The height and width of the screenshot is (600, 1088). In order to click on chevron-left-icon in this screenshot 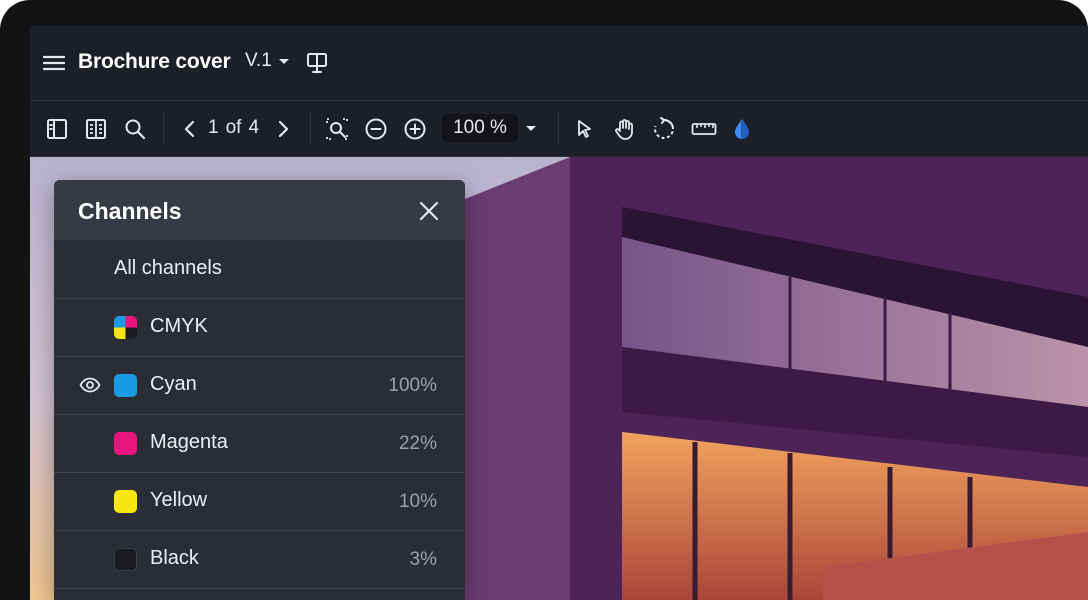, I will do `click(190, 129)`.